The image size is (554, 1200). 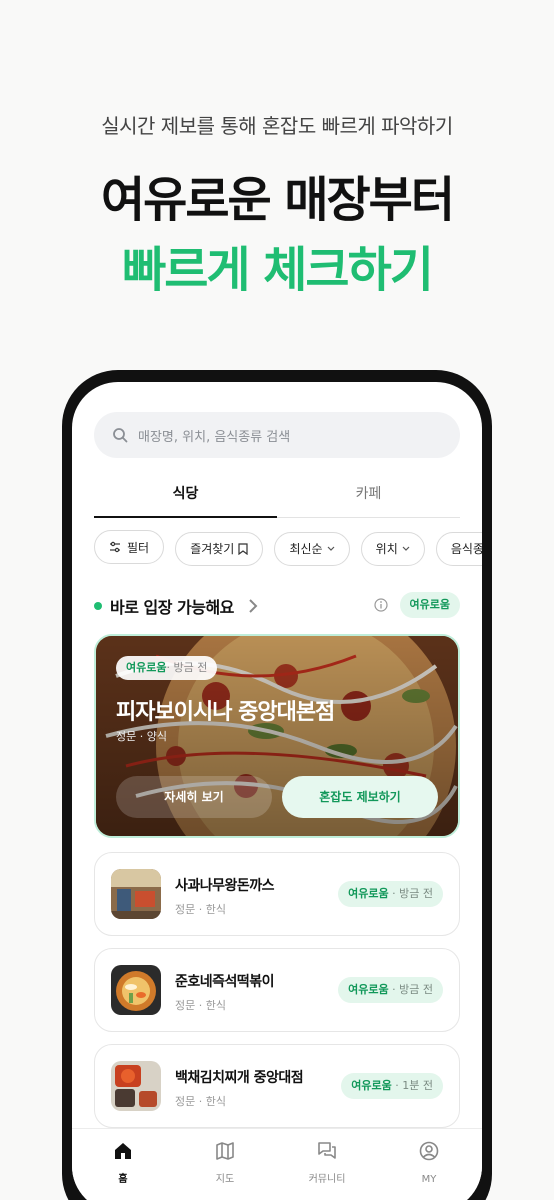 What do you see at coordinates (368, 500) in the screenshot?
I see `tab-cafe: 카페` at bounding box center [368, 500].